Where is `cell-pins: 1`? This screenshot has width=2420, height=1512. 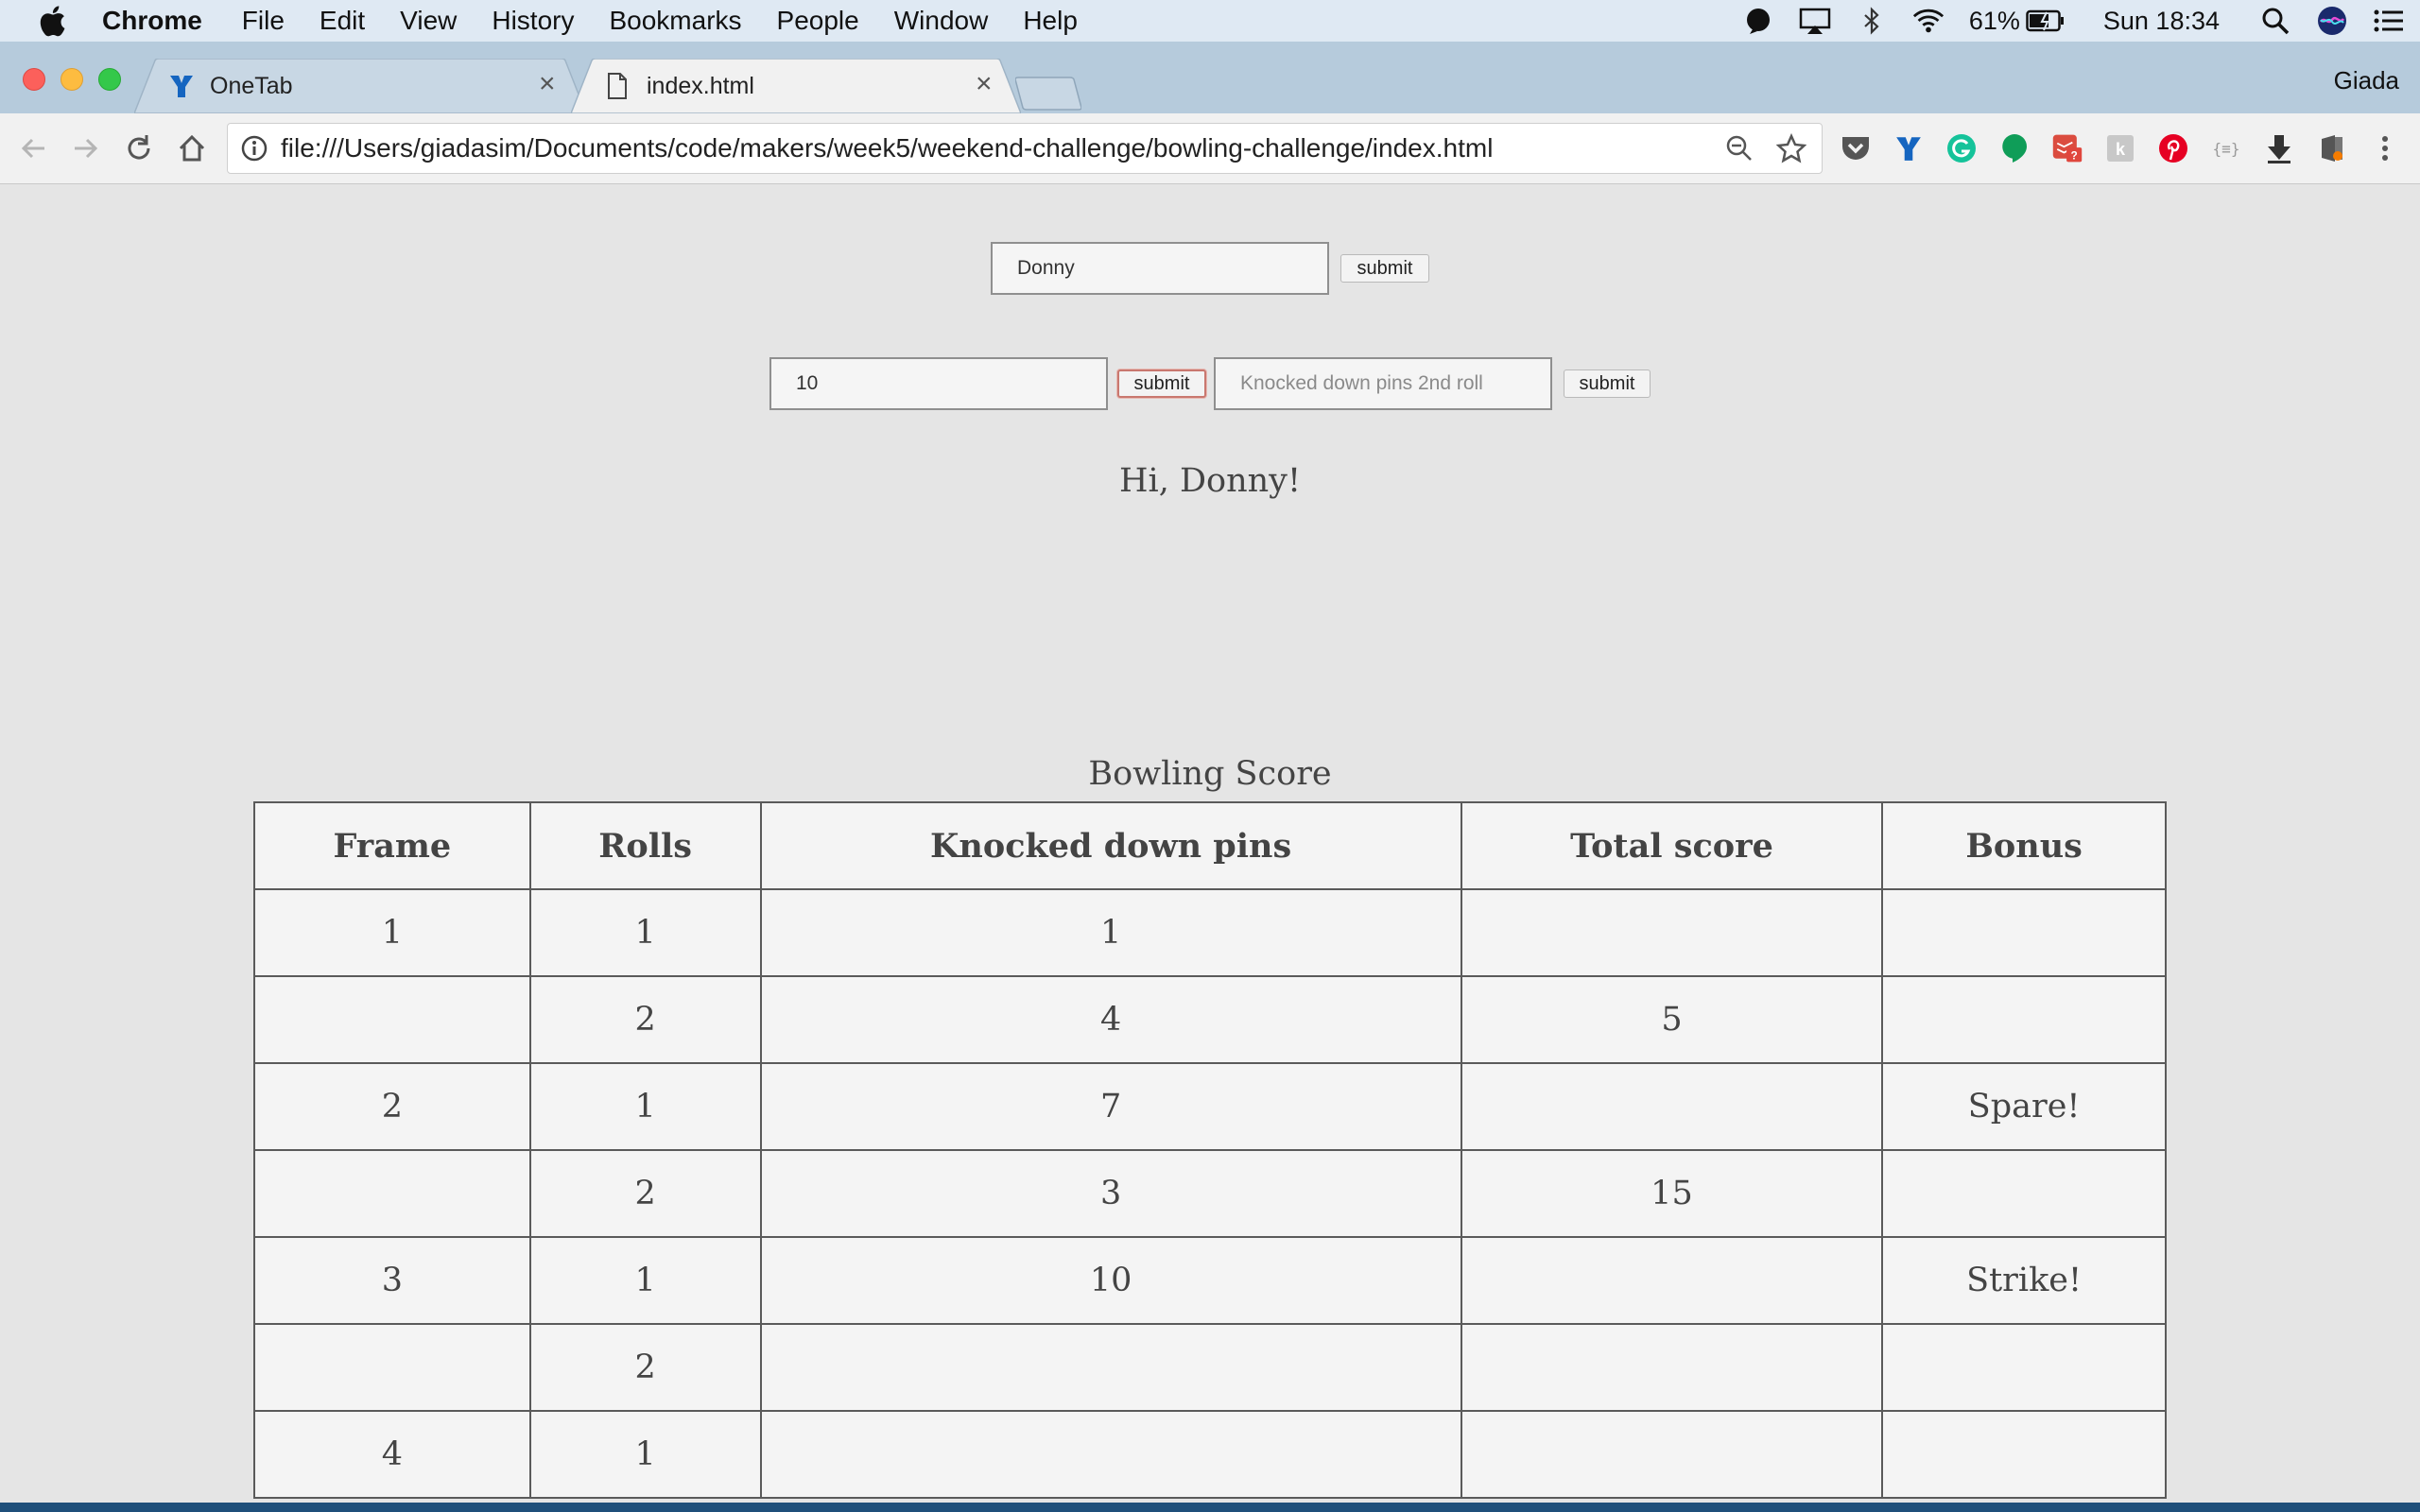 cell-pins: 1 is located at coordinates (1110, 932).